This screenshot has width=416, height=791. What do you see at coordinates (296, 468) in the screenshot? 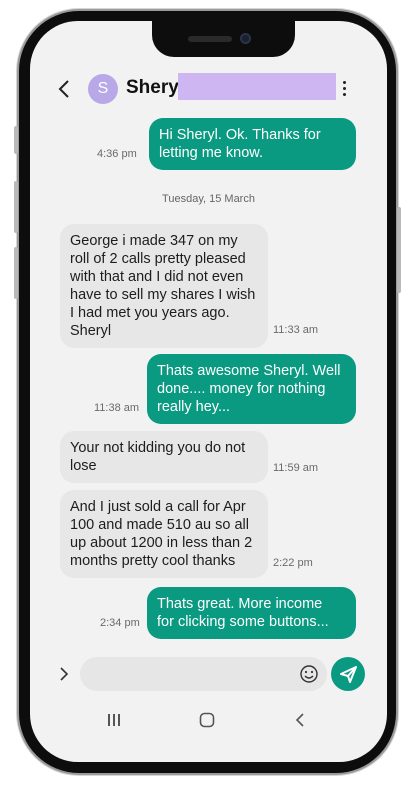
I see `message-time: 11:59 am` at bounding box center [296, 468].